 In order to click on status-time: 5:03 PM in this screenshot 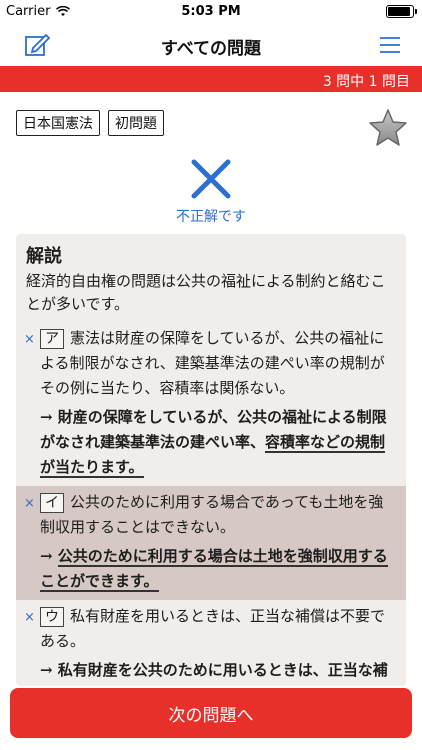, I will do `click(211, 11)`.